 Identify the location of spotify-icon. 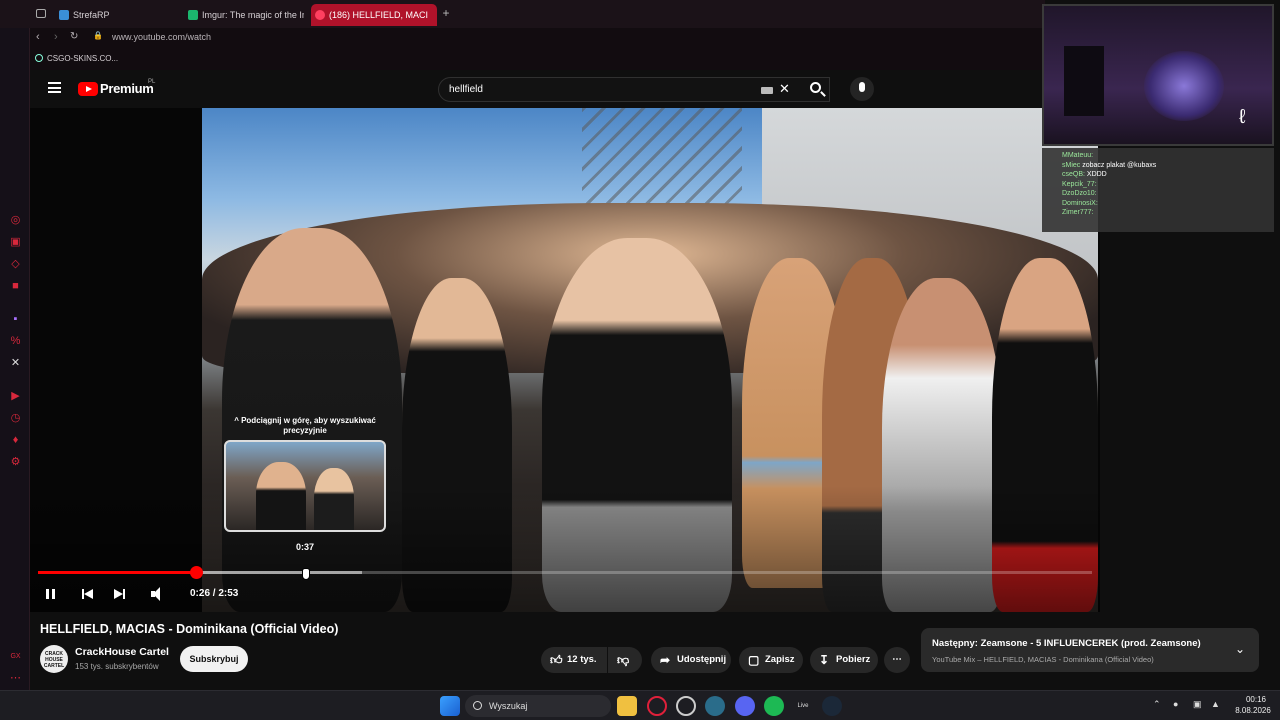
(774, 706).